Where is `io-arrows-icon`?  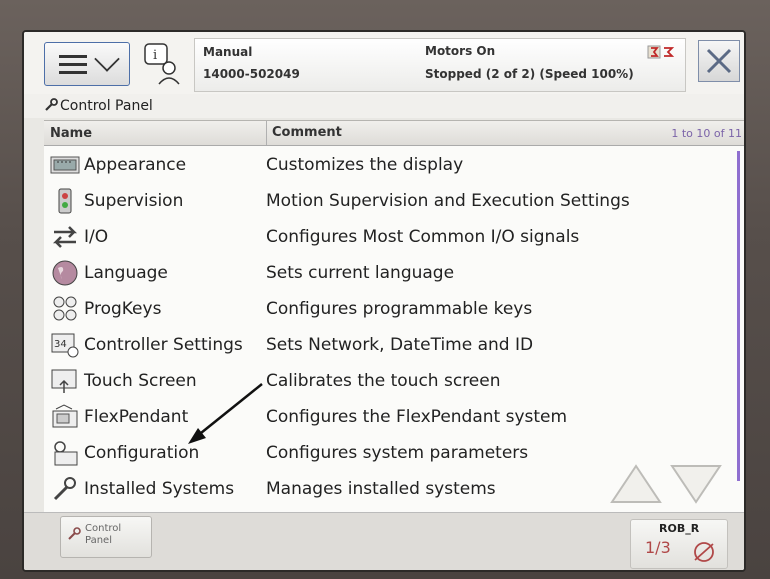
io-arrows-icon is located at coordinates (65, 237).